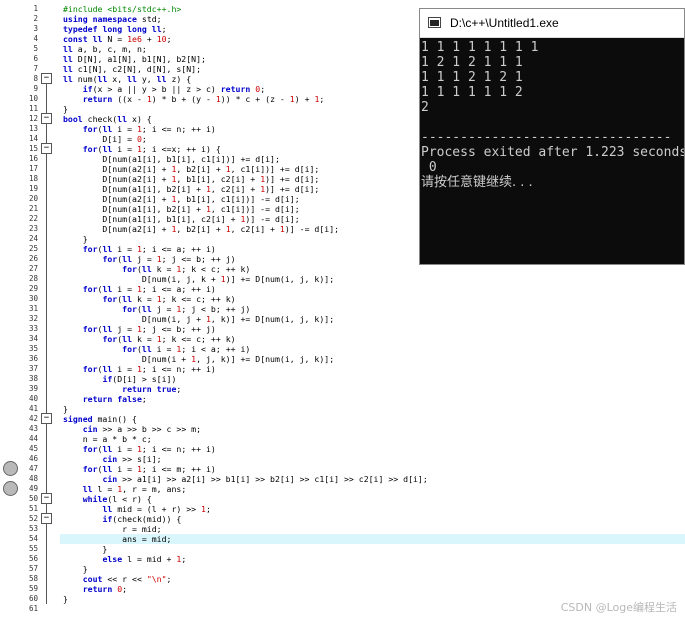  Describe the element at coordinates (33, 548) in the screenshot. I see `line-number: 55` at that location.